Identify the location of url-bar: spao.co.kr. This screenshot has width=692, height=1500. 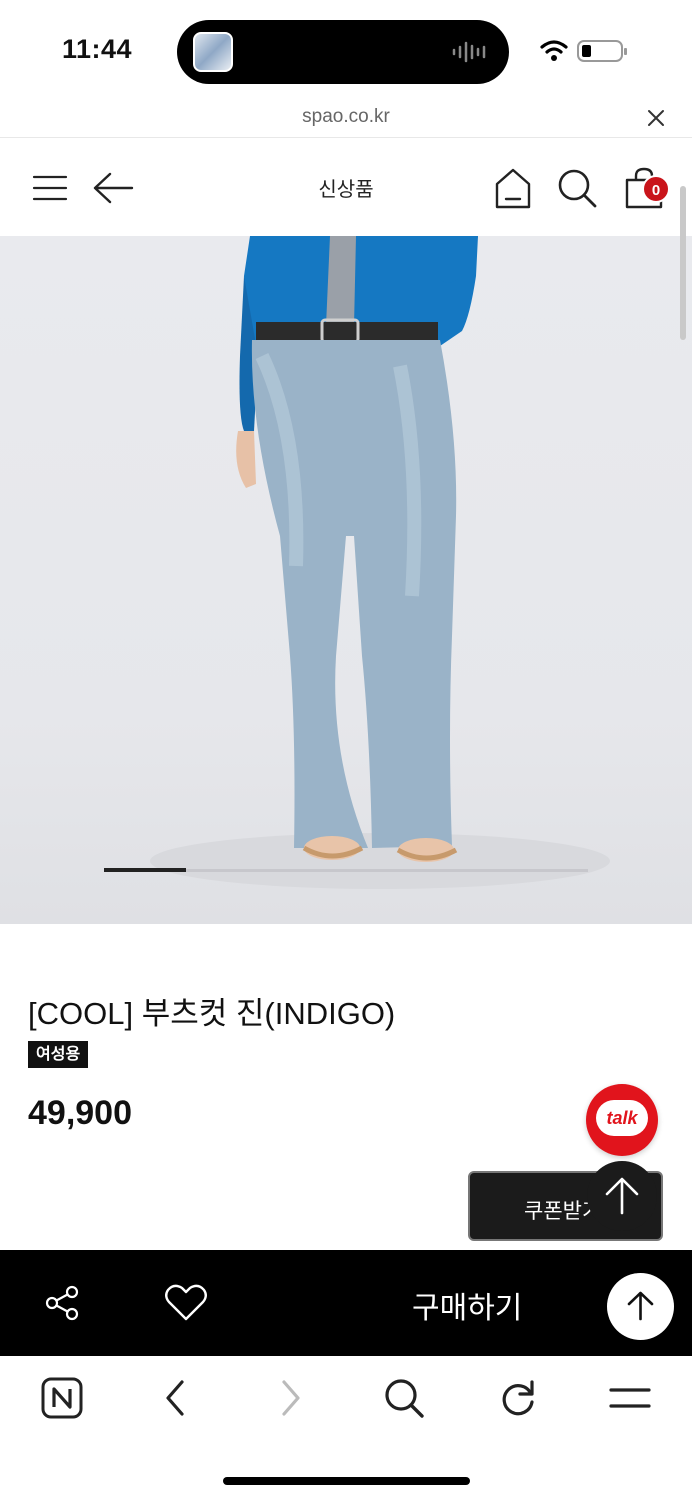
(346, 119).